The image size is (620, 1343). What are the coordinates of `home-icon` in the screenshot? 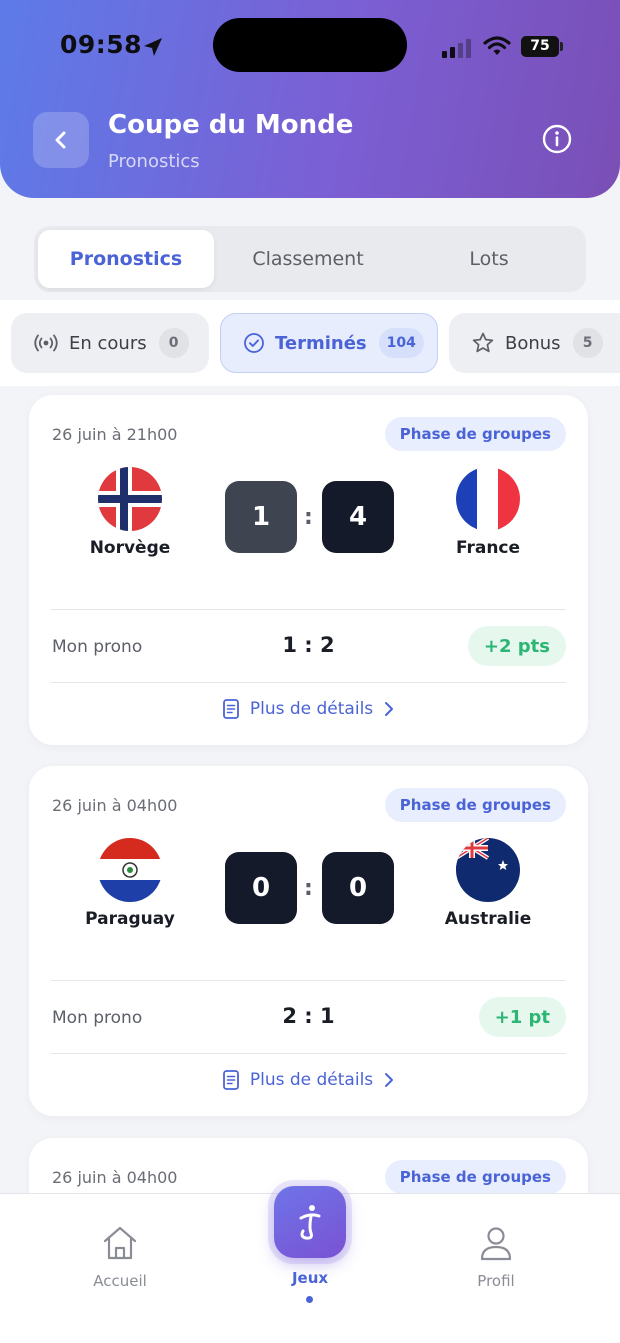 It's located at (120, 1243).